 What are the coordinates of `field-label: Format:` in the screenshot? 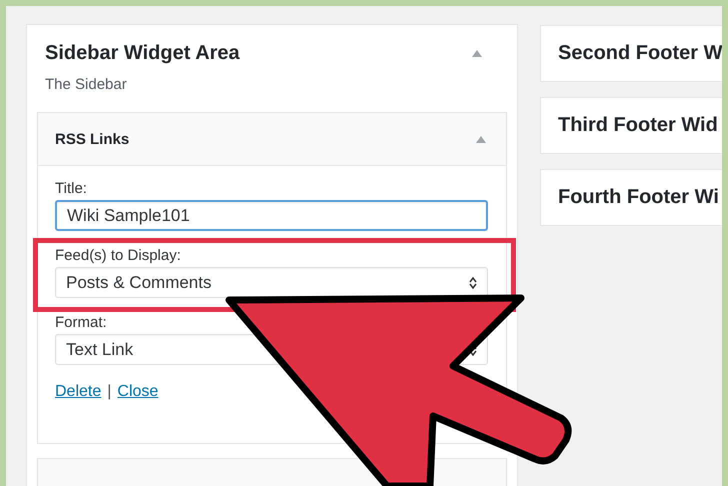 It's located at (81, 322).